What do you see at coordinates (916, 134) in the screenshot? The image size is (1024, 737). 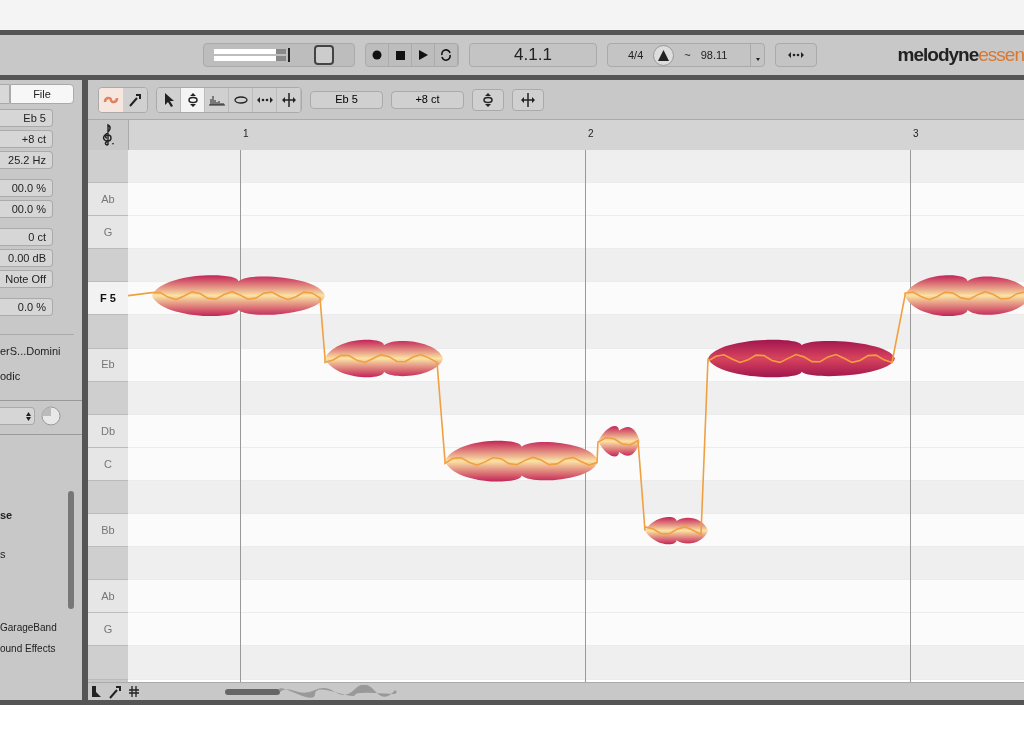 I see `bar-number: 3` at bounding box center [916, 134].